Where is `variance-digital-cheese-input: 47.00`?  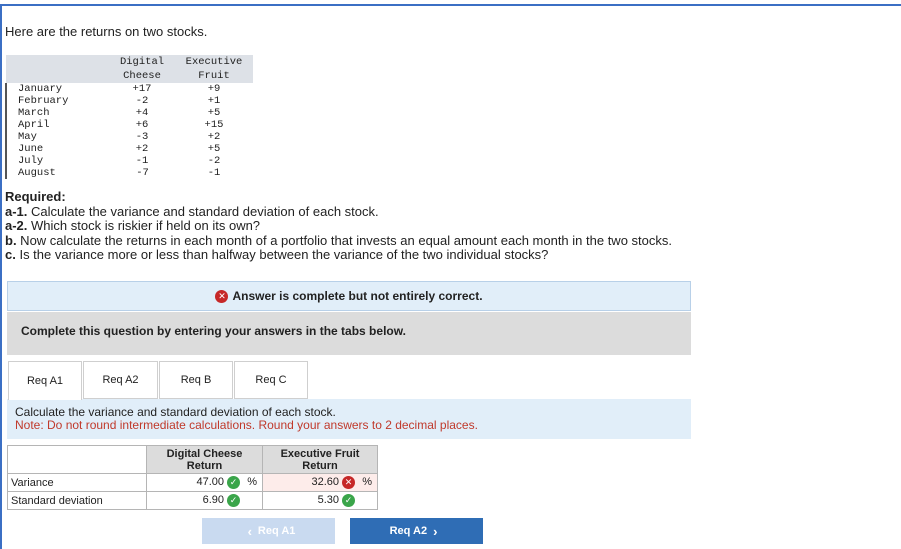
variance-digital-cheese-input: 47.00 is located at coordinates (210, 482).